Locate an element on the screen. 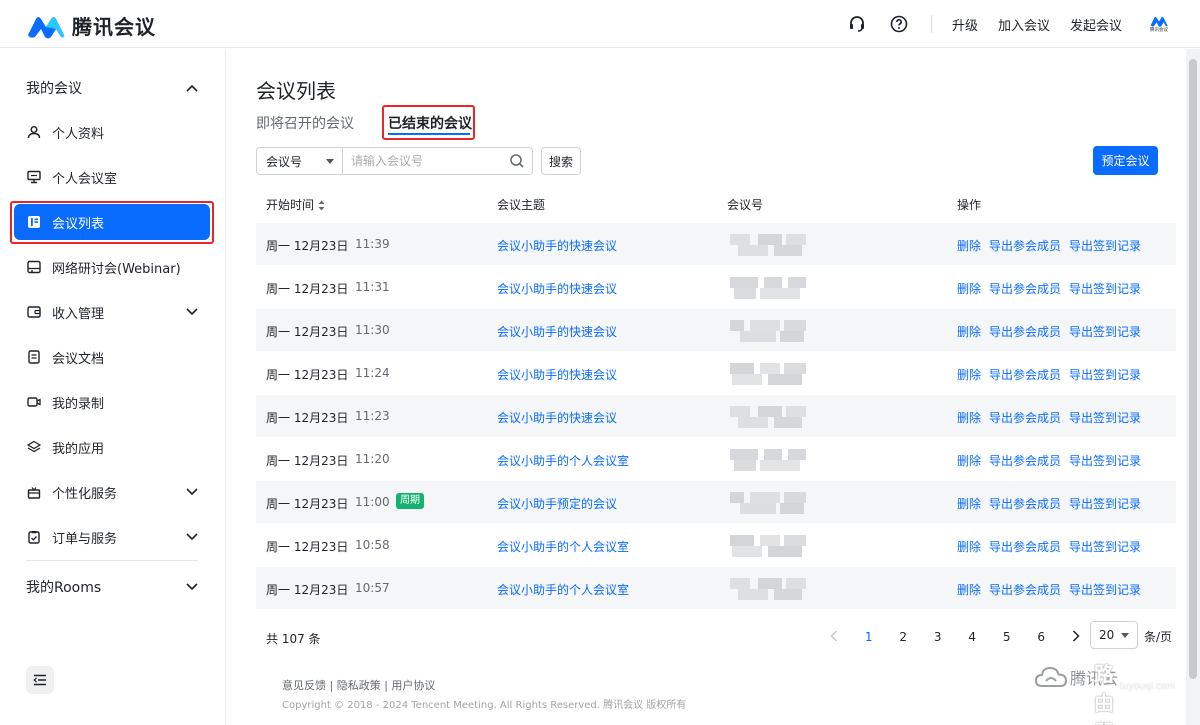  page-size-value: 20 is located at coordinates (1107, 635).